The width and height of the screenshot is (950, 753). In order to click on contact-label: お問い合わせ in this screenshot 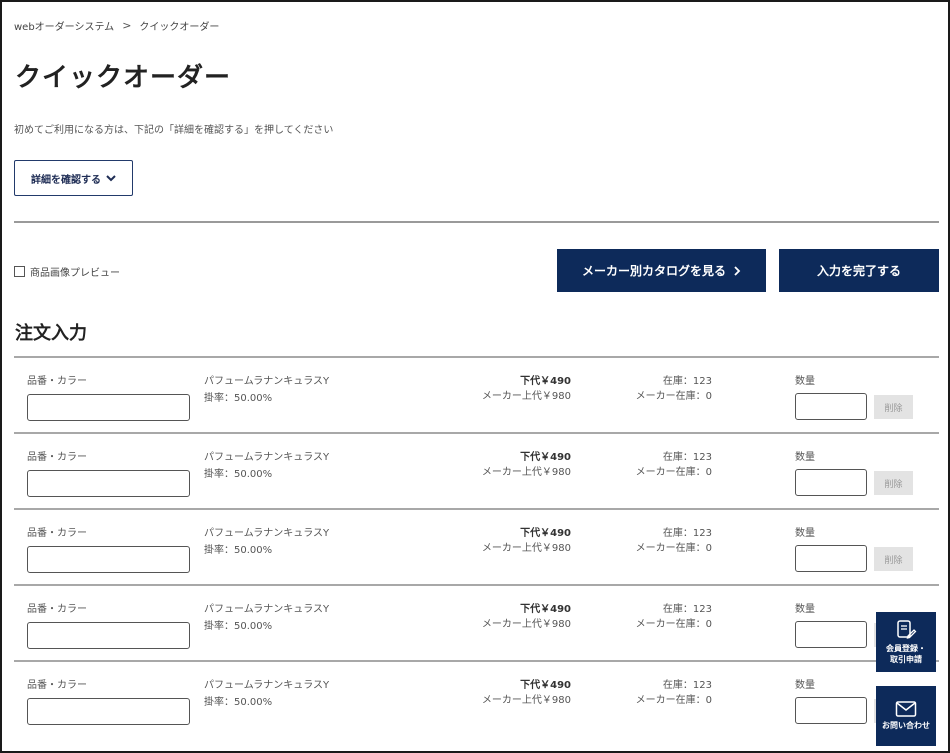, I will do `click(906, 726)`.